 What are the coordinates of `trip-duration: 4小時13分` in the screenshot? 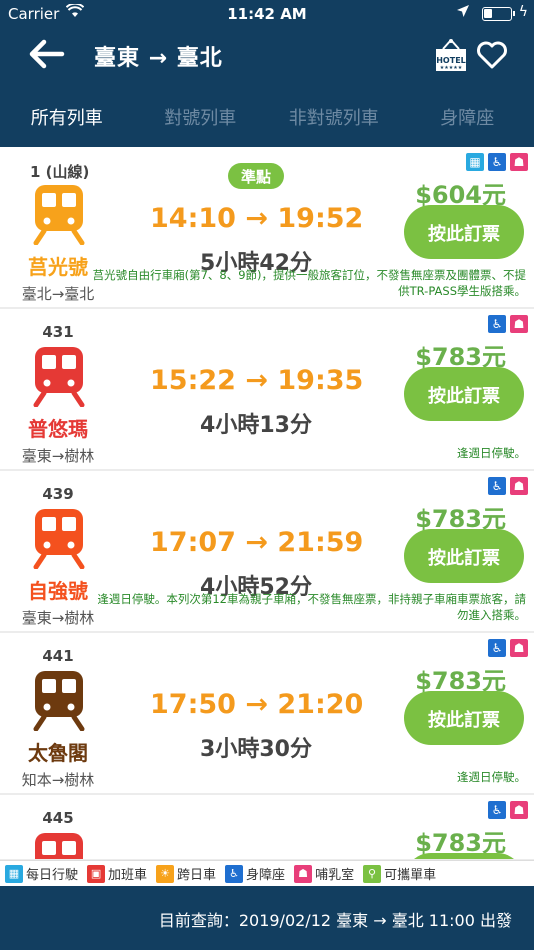 It's located at (256, 425).